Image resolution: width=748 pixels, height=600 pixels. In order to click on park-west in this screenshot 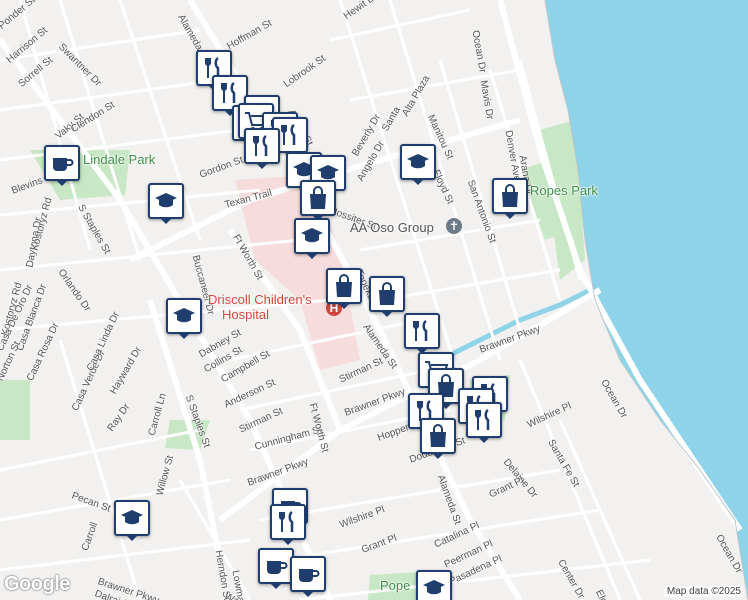, I will do `click(15, 410)`.